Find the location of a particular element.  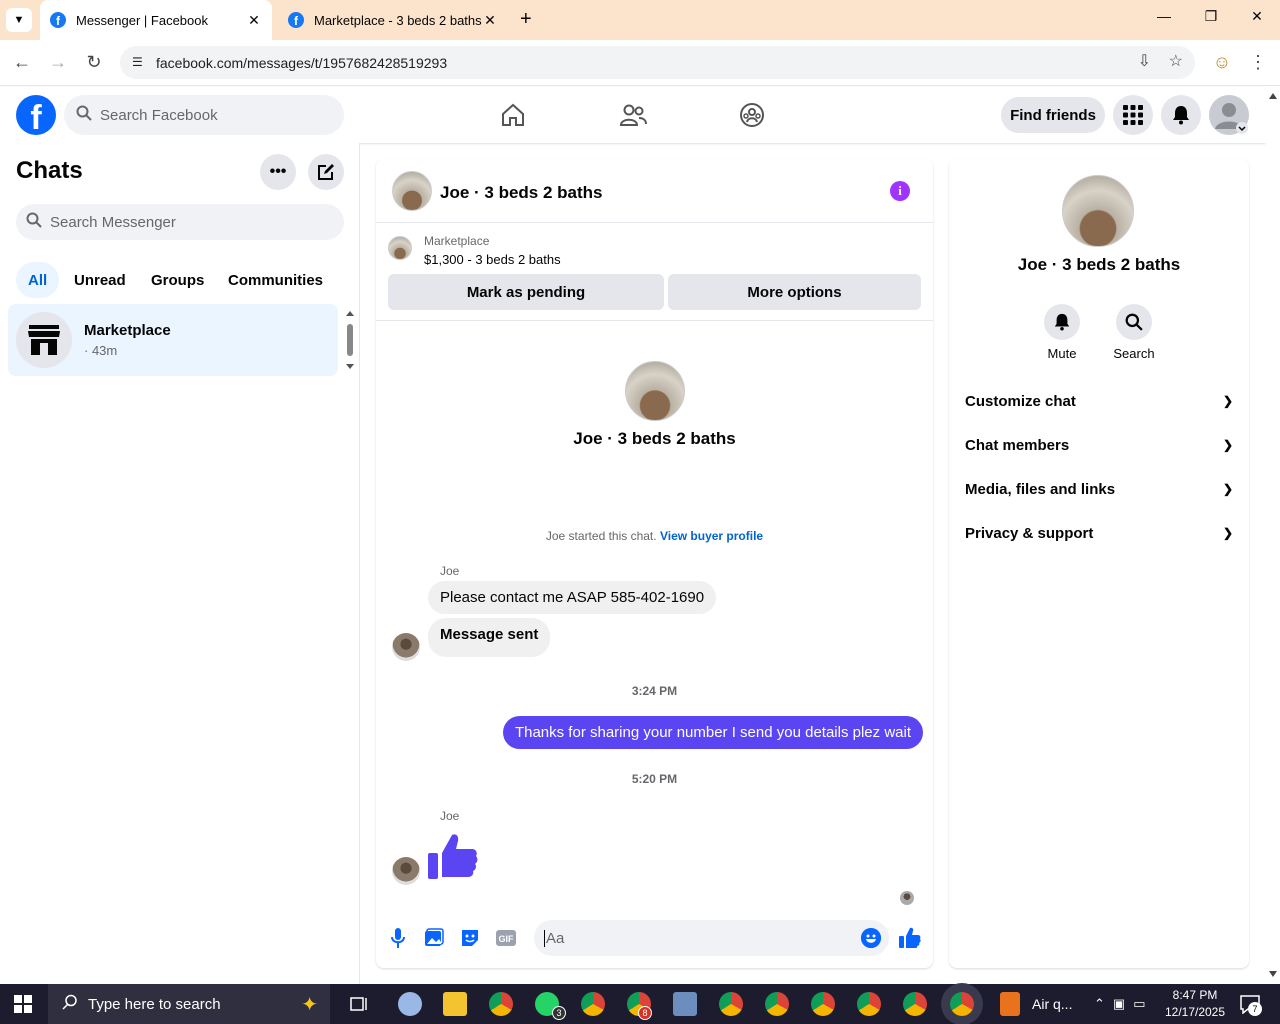

clock-time: 8:47 PM is located at coordinates (1195, 995).